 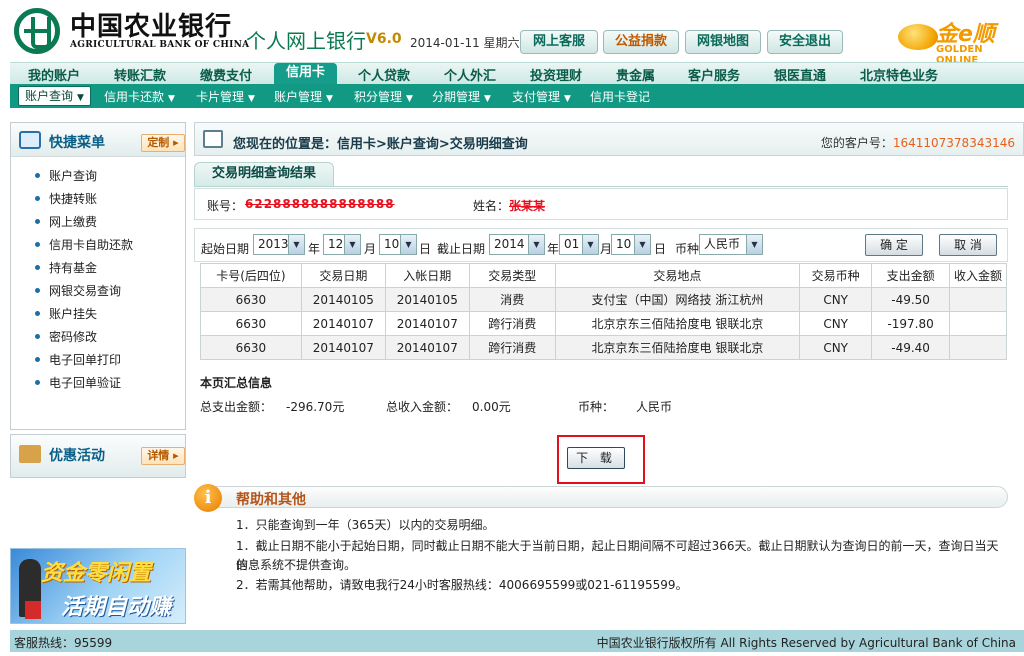 What do you see at coordinates (911, 323) in the screenshot?
I see `cell-expense: -197.80` at bounding box center [911, 323].